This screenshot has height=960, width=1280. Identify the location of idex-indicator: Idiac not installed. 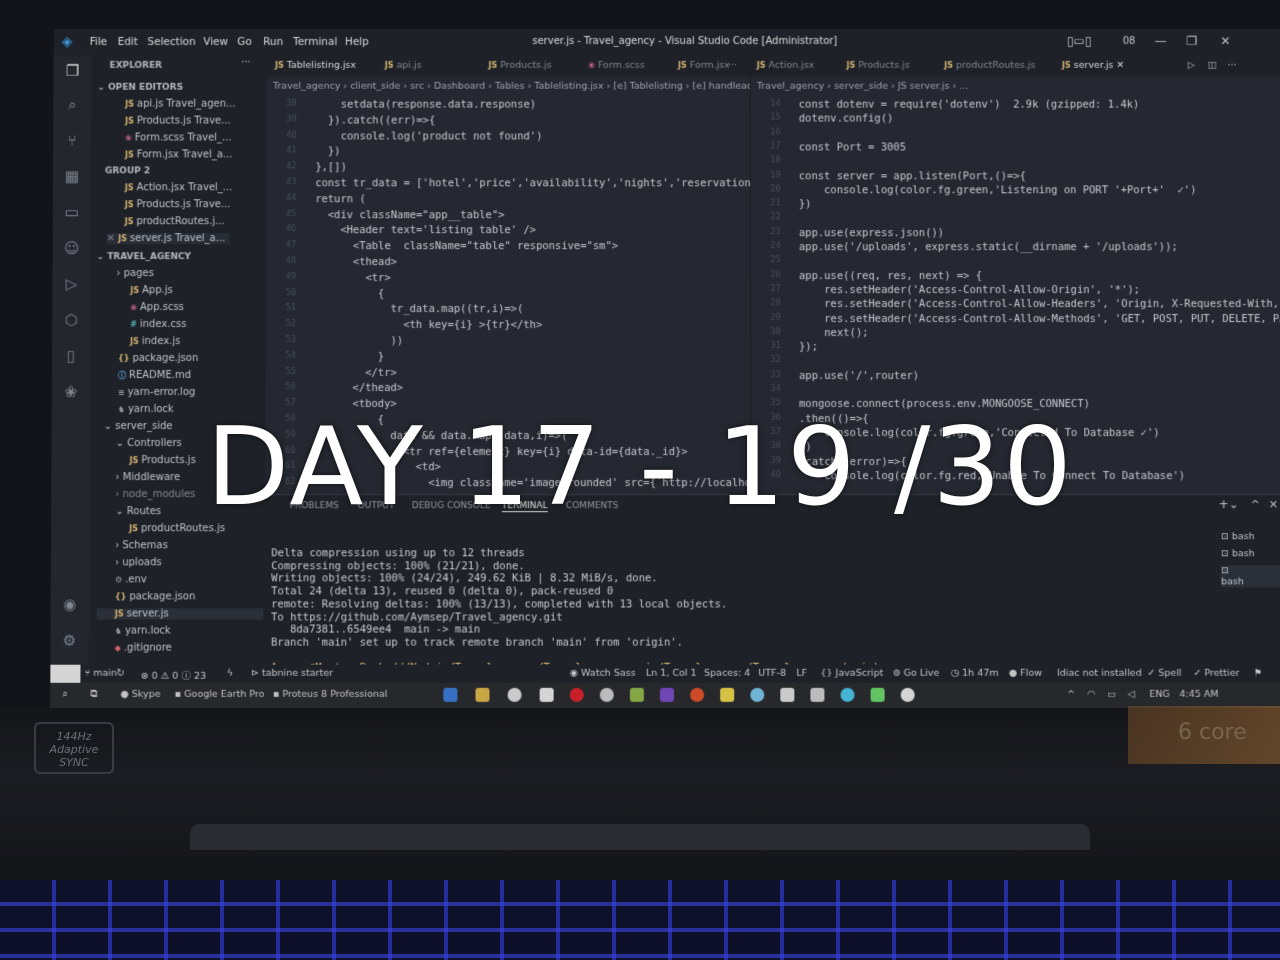
(1099, 673).